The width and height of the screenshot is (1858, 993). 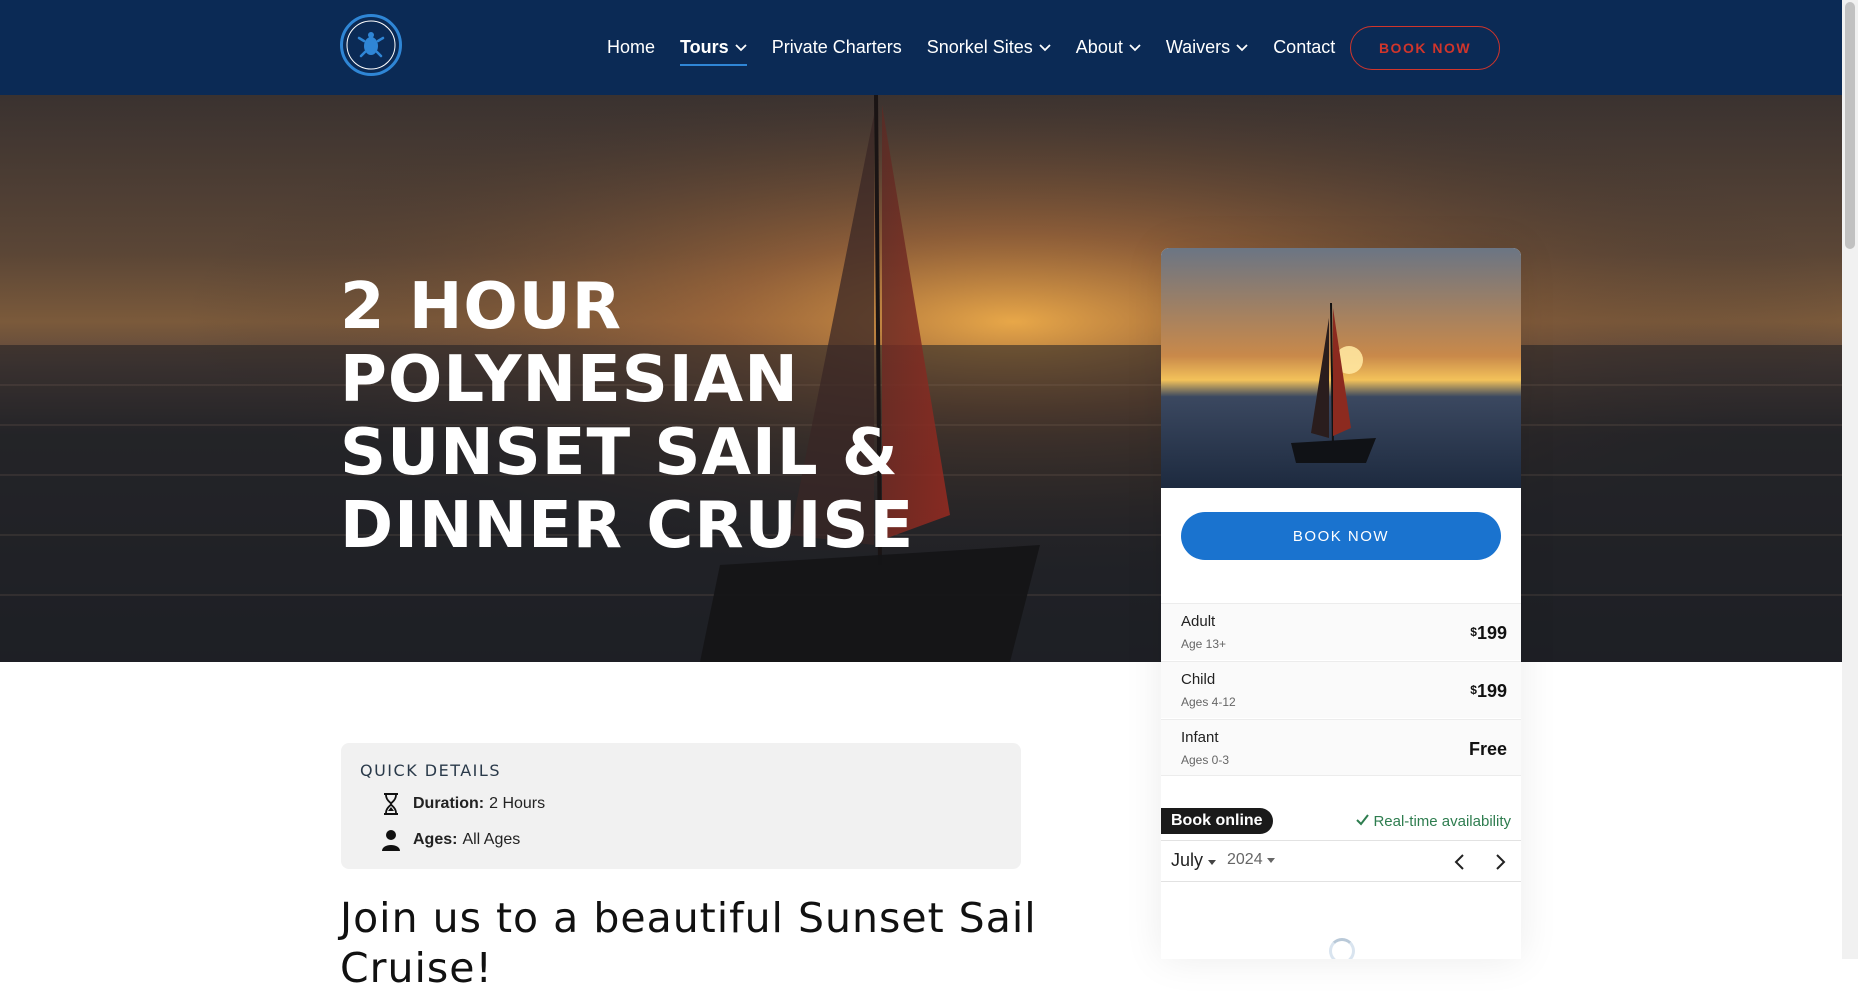 What do you see at coordinates (627, 526) in the screenshot?
I see `title-line-3: DINNER CRUISE` at bounding box center [627, 526].